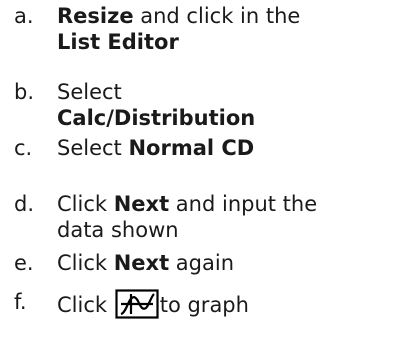  I want to click on step-text: Select Calc/Distribution, so click(222, 105).